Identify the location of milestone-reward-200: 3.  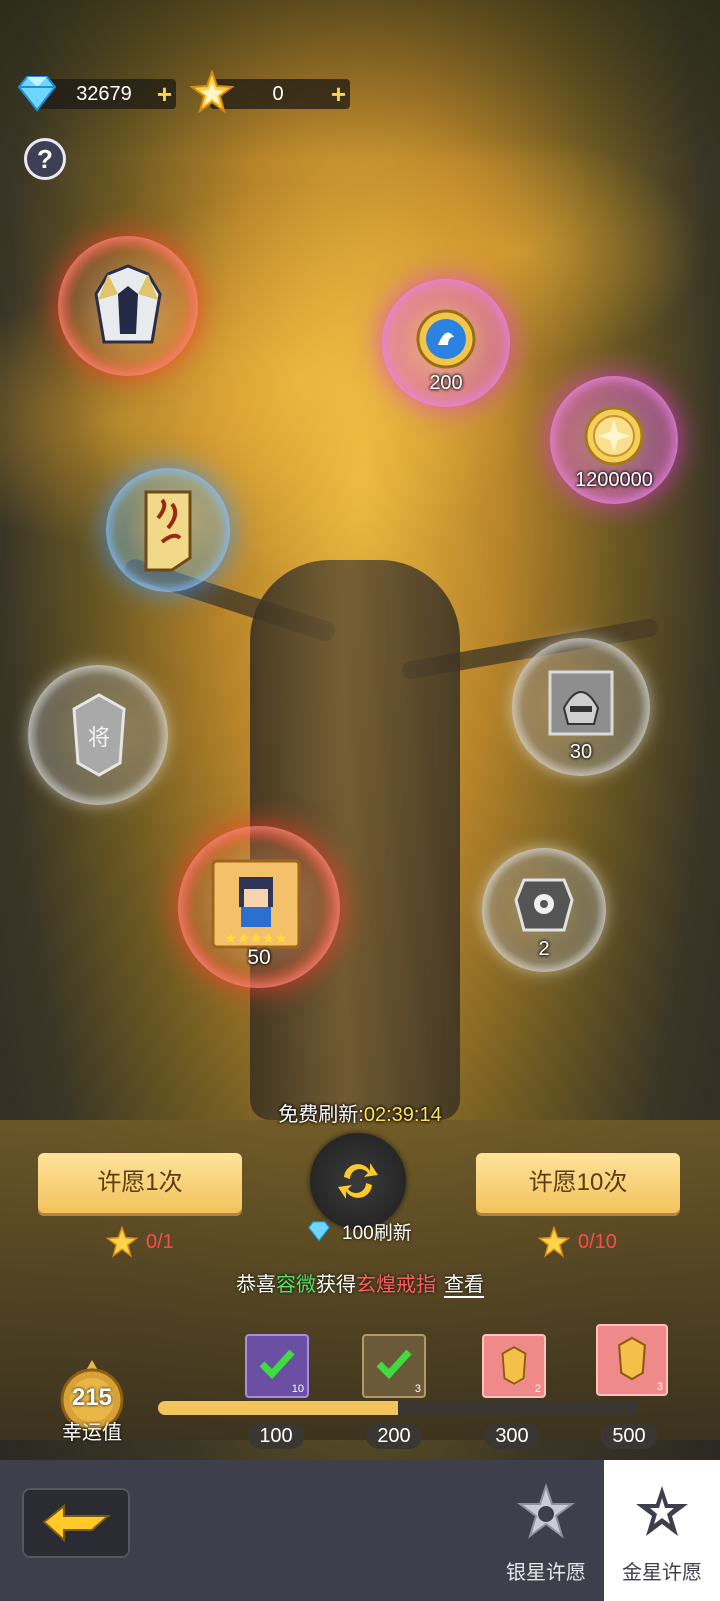
(394, 1366).